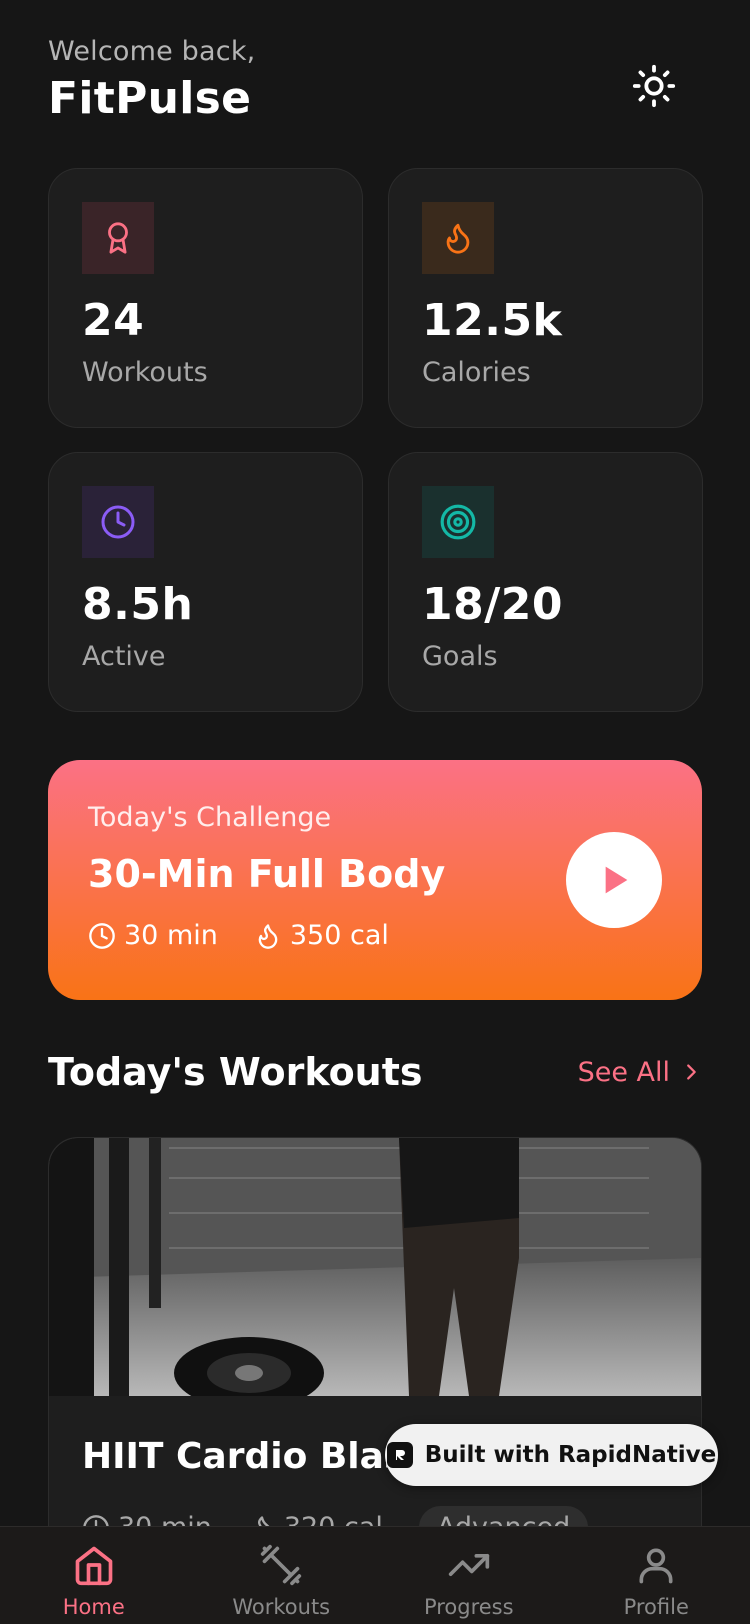 The height and width of the screenshot is (1624, 750). I want to click on play-button, so click(614, 880).